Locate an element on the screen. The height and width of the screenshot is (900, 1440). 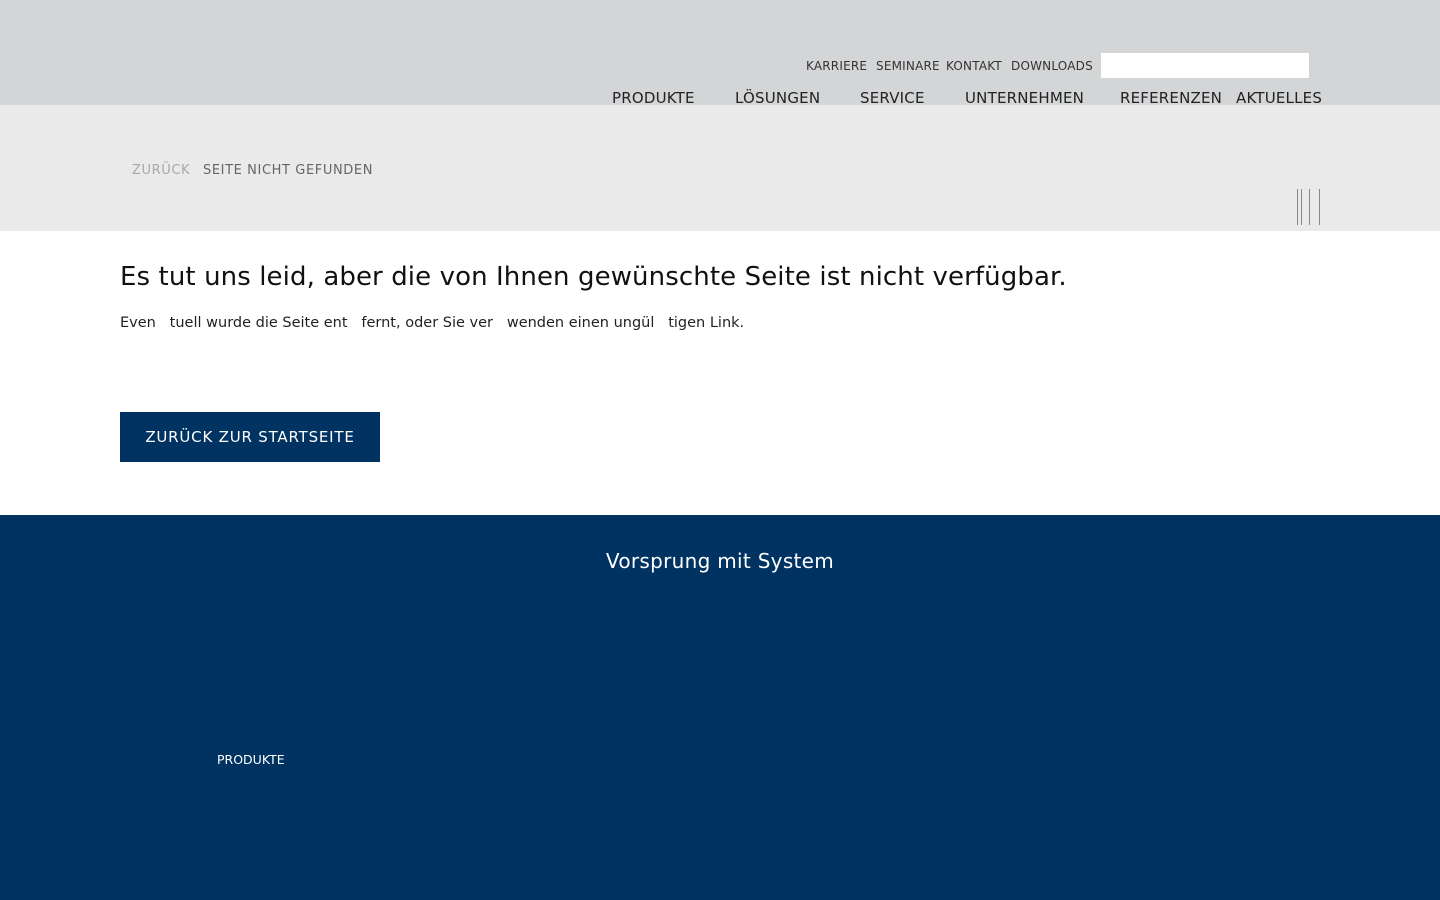
footer-slogan: Vorsprung mit System is located at coordinates (720, 561).